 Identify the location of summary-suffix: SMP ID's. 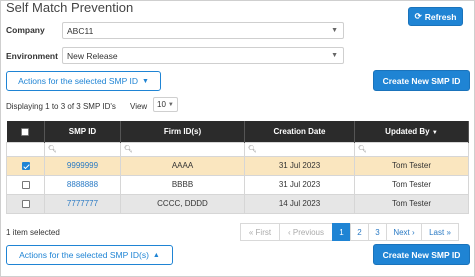
(98, 106).